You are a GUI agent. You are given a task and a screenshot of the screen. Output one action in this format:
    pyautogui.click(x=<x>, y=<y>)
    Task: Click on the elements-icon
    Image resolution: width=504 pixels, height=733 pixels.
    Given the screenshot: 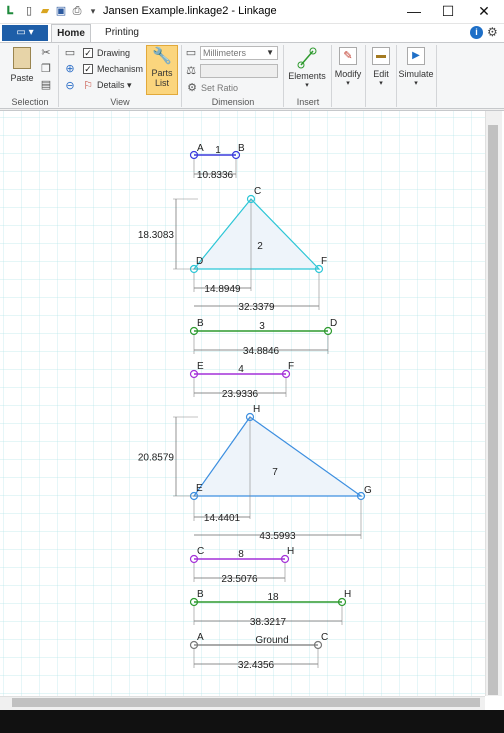 What is the action you would take?
    pyautogui.click(x=307, y=58)
    